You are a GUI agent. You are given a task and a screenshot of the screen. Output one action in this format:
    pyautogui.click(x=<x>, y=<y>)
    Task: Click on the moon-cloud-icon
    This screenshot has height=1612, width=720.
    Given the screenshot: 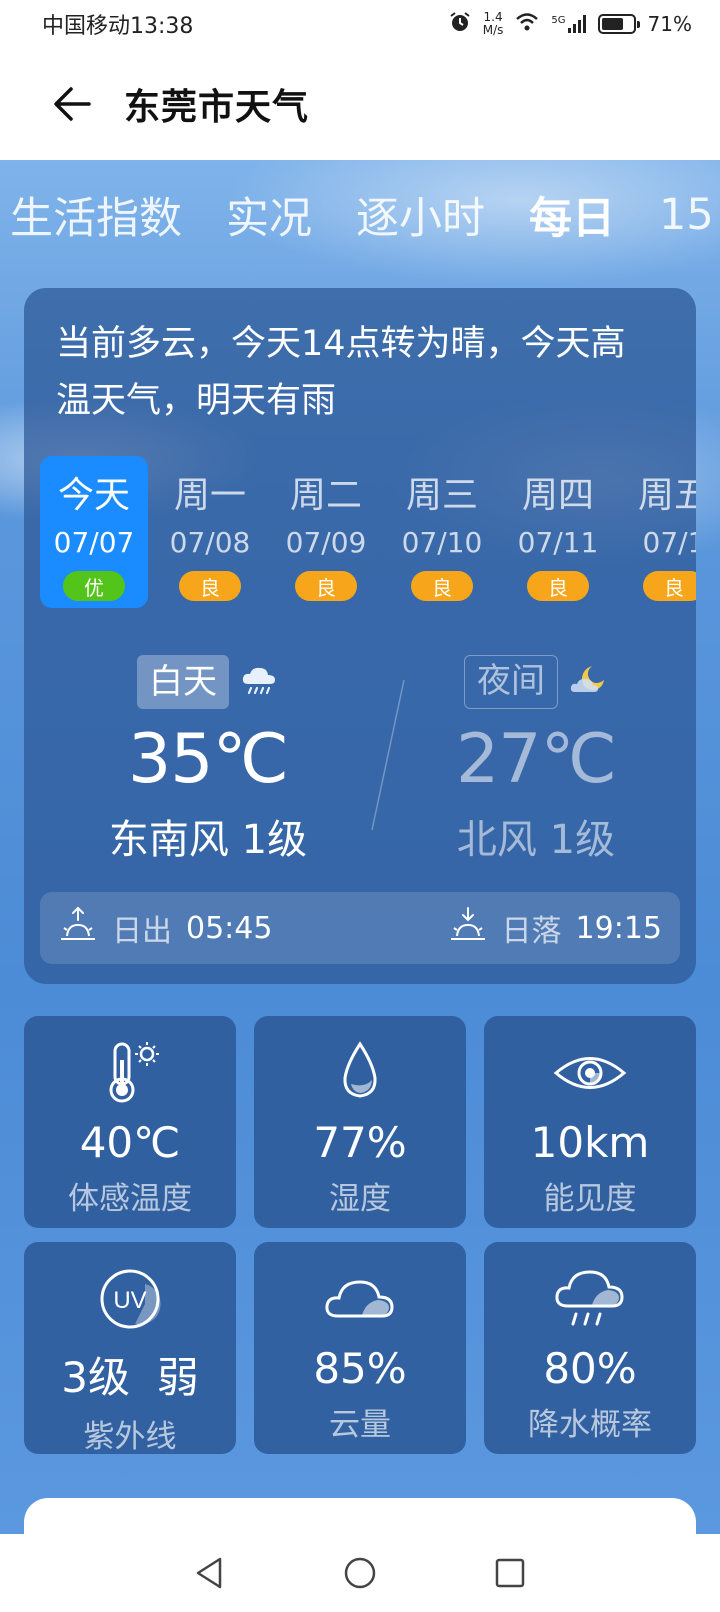 What is the action you would take?
    pyautogui.click(x=588, y=682)
    